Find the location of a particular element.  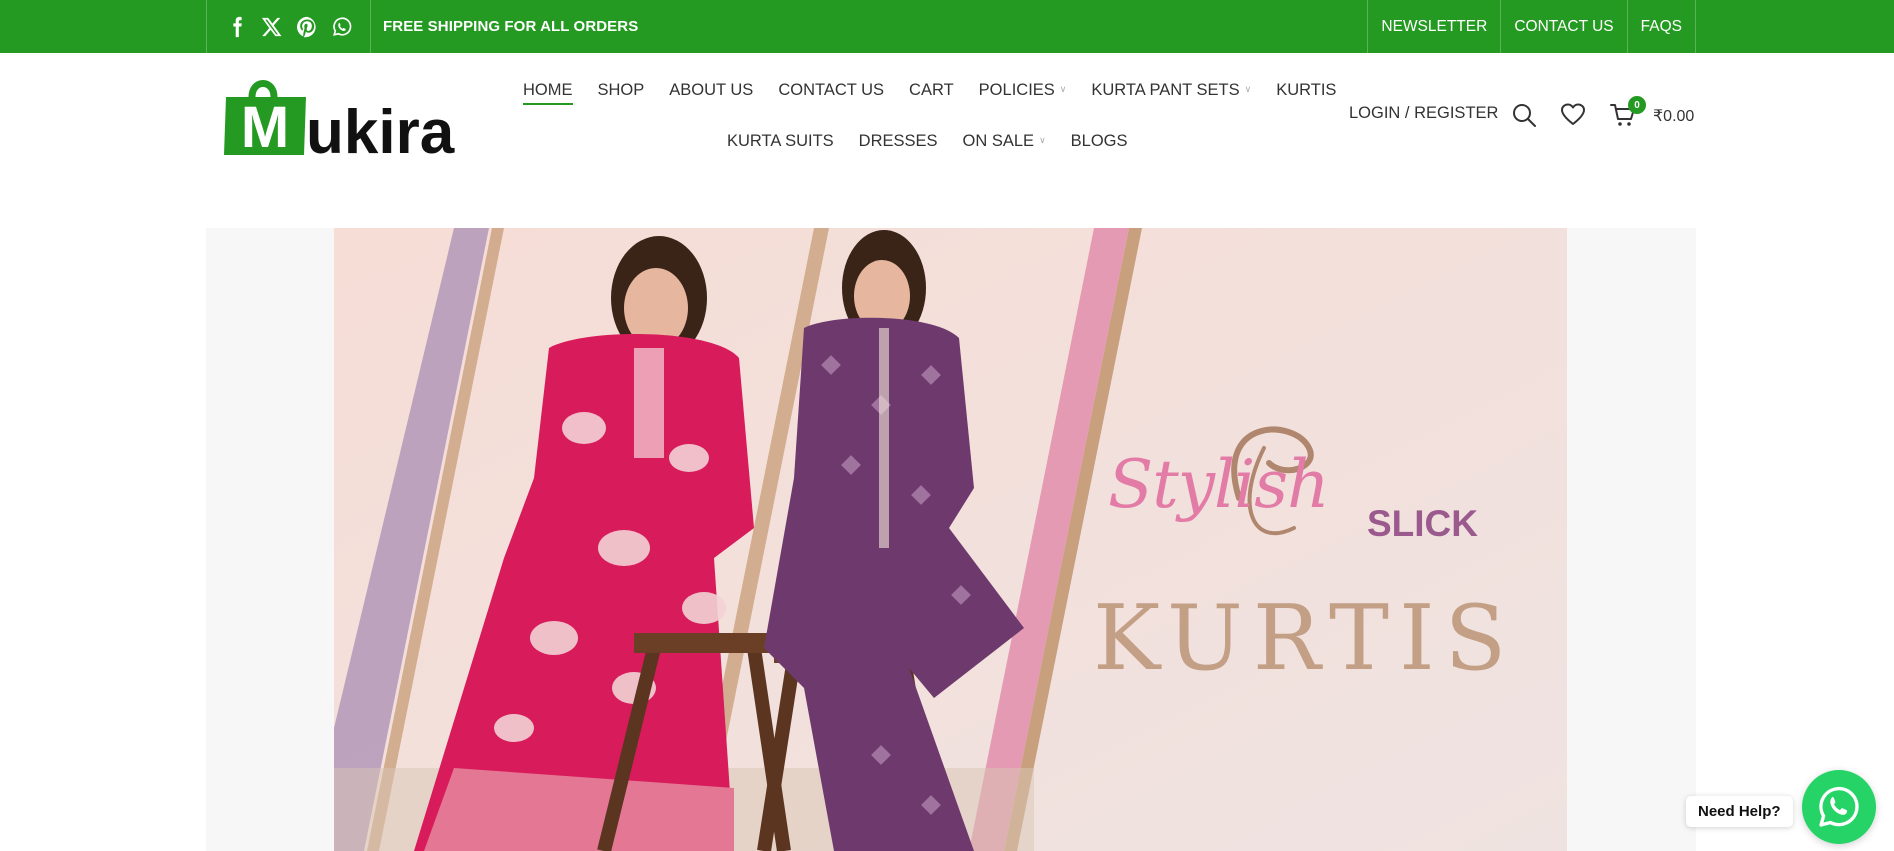

hero-headline-big: KURTIS is located at coordinates (1305, 638).